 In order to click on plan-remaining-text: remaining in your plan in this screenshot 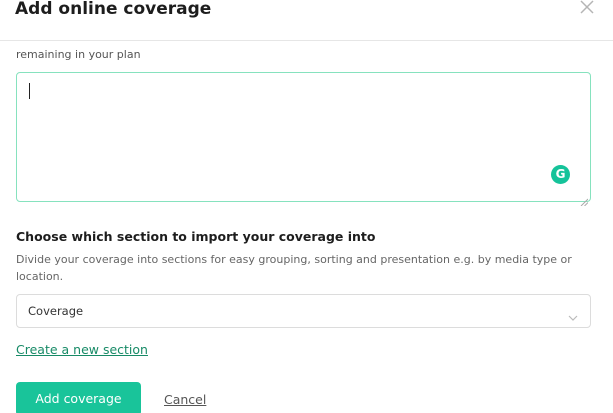, I will do `click(78, 54)`.